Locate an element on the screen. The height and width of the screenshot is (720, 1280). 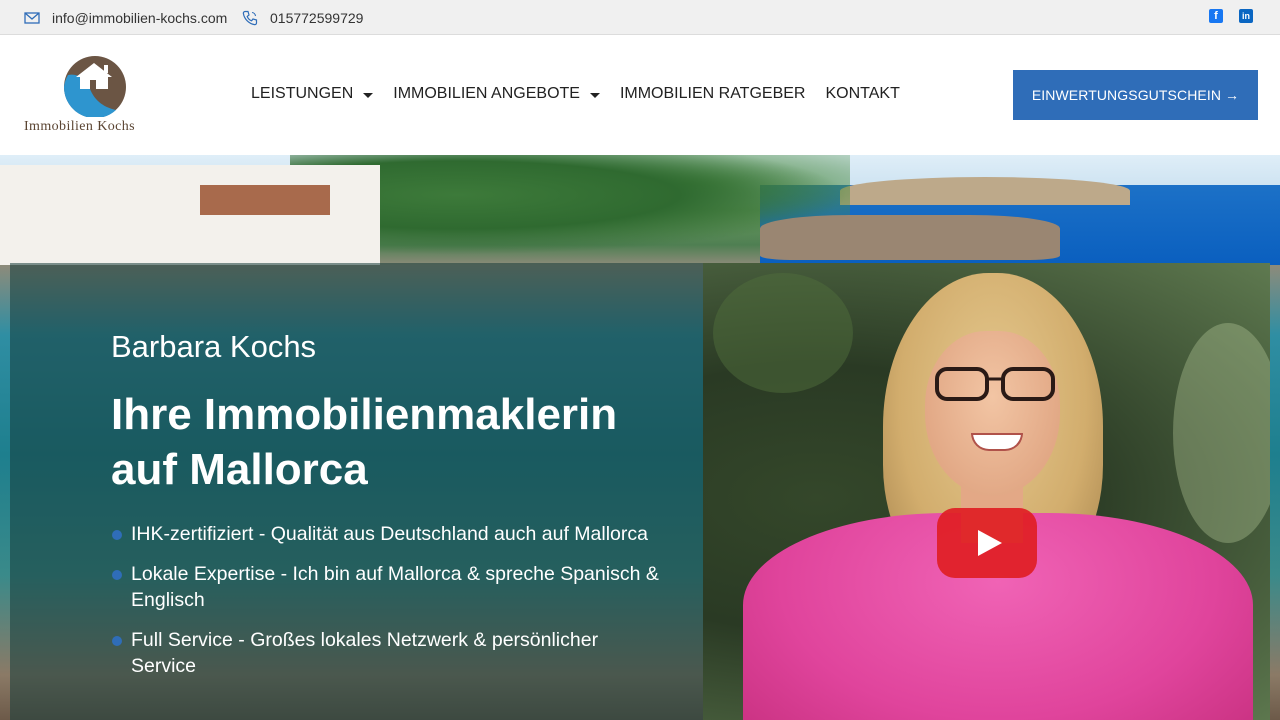
person-face is located at coordinates (992, 413).